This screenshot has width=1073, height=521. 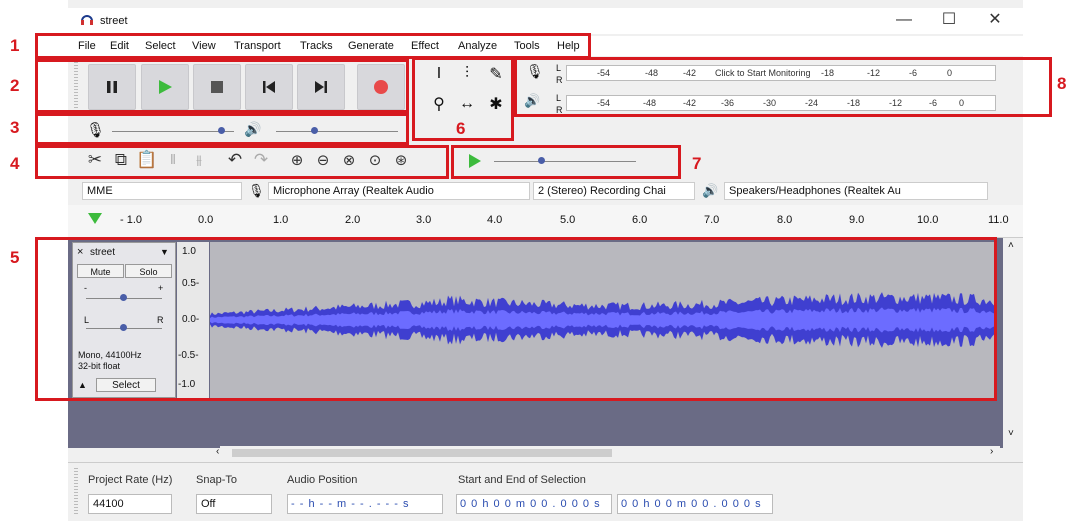 I want to click on ruler-tick-label: 7.0, so click(x=712, y=220).